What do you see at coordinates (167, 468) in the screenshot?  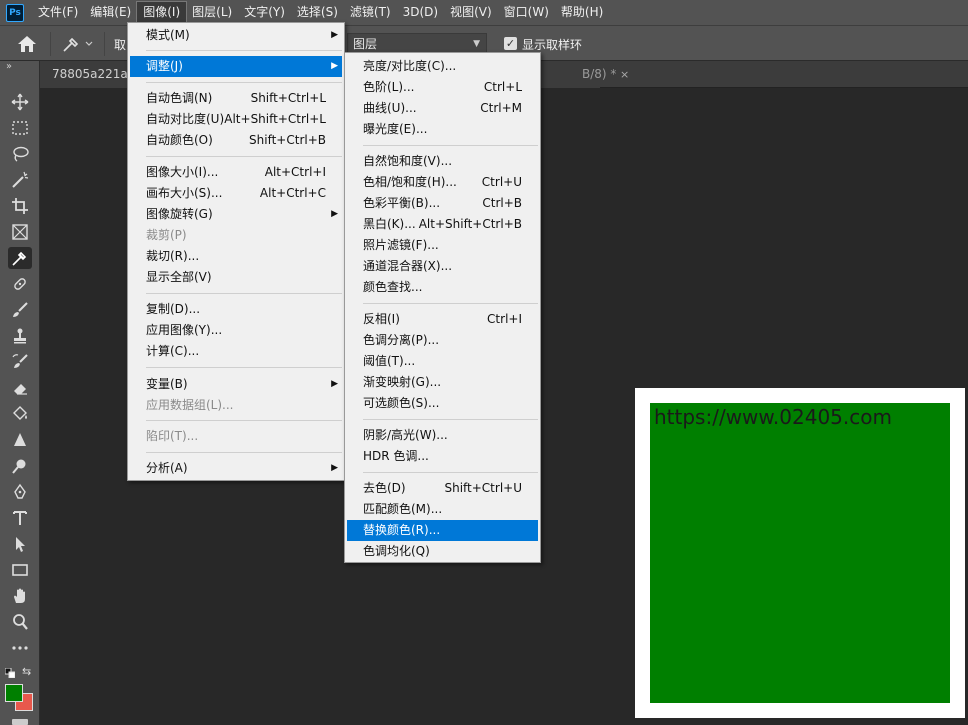 I see `menu-item-label: 分析(A)` at bounding box center [167, 468].